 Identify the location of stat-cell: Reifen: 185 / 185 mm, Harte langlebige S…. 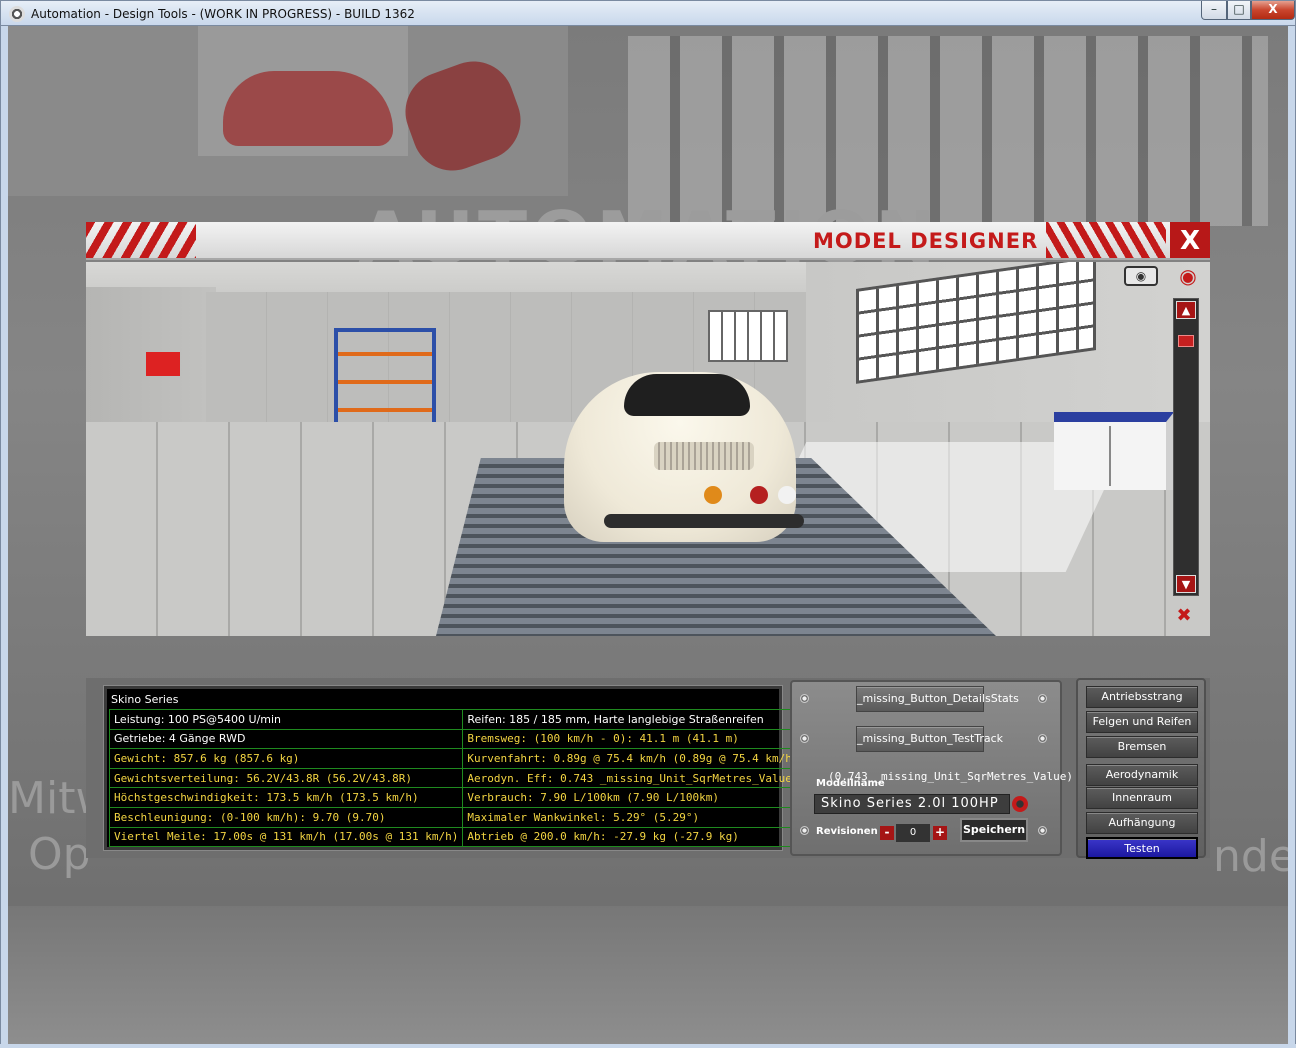
(633, 719).